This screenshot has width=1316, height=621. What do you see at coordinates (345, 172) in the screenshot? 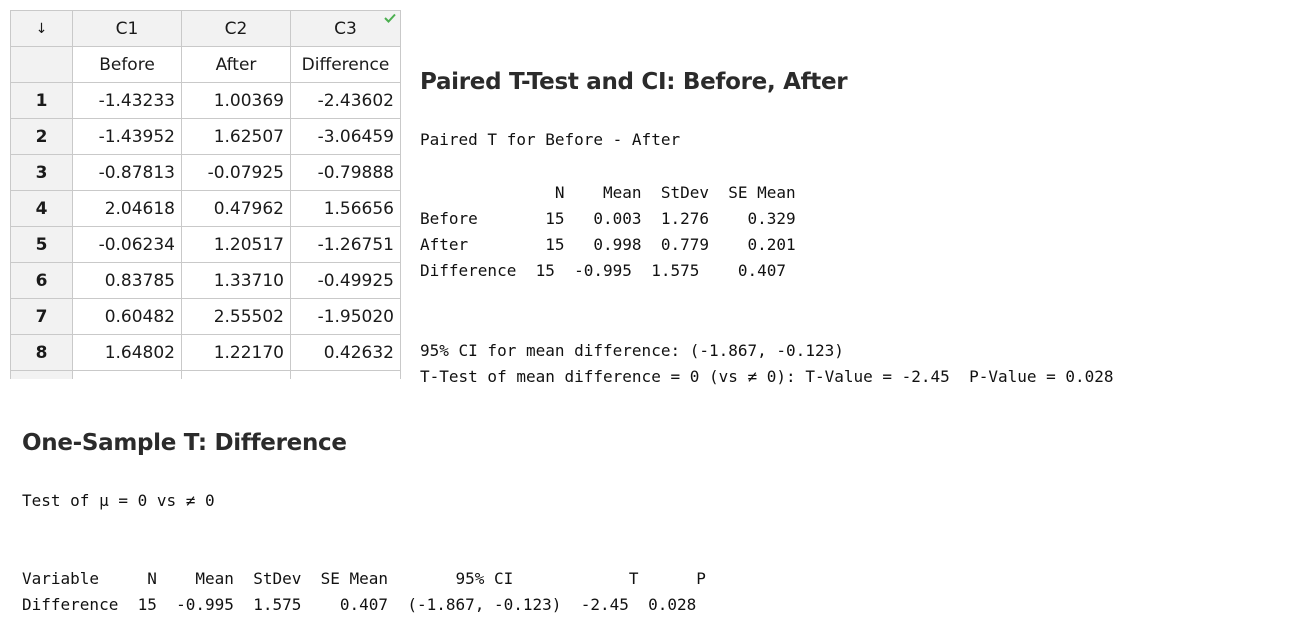
I see `cell-difference: -0.79888` at bounding box center [345, 172].